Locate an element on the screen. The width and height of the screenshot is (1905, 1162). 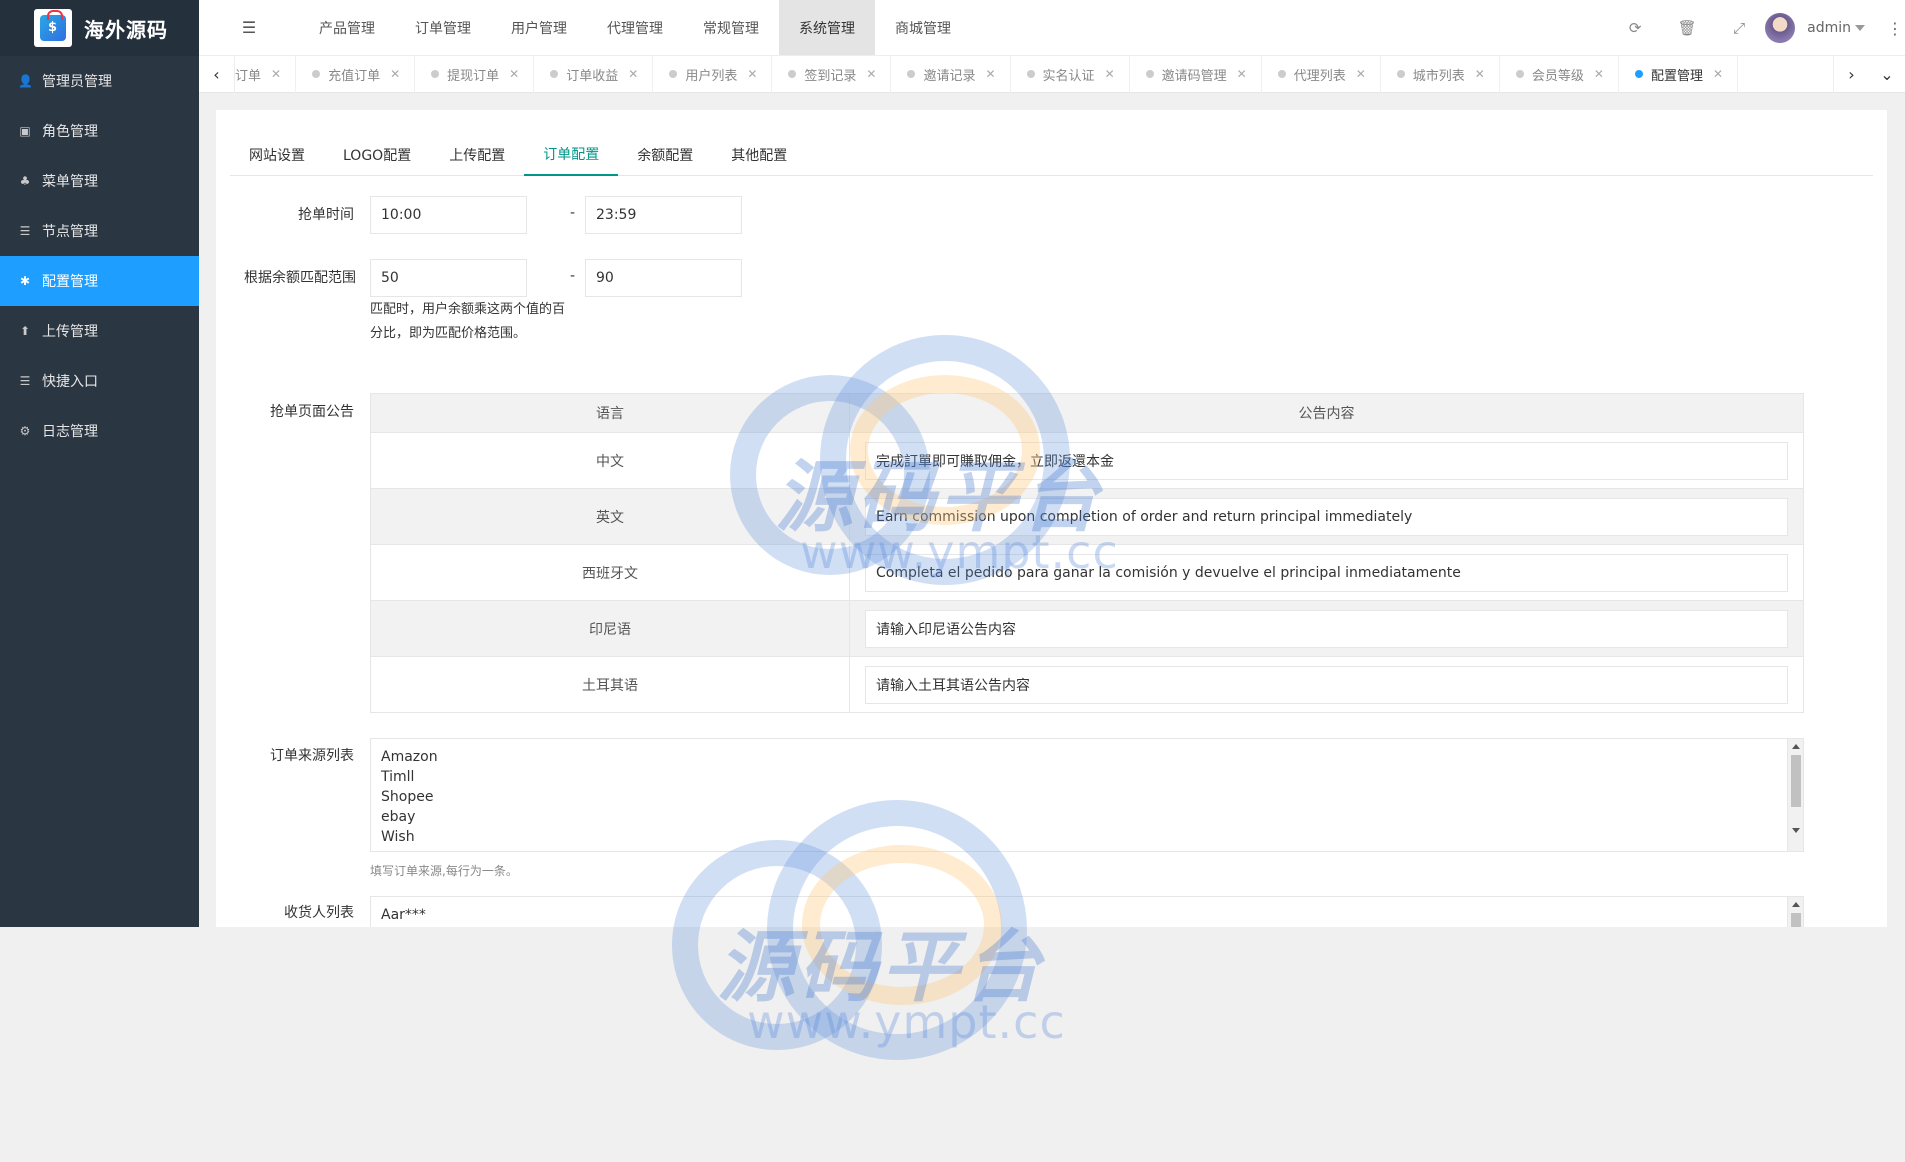
notice-row: 土耳其语 请输入土耳其语公告内容 is located at coordinates (1087, 684).